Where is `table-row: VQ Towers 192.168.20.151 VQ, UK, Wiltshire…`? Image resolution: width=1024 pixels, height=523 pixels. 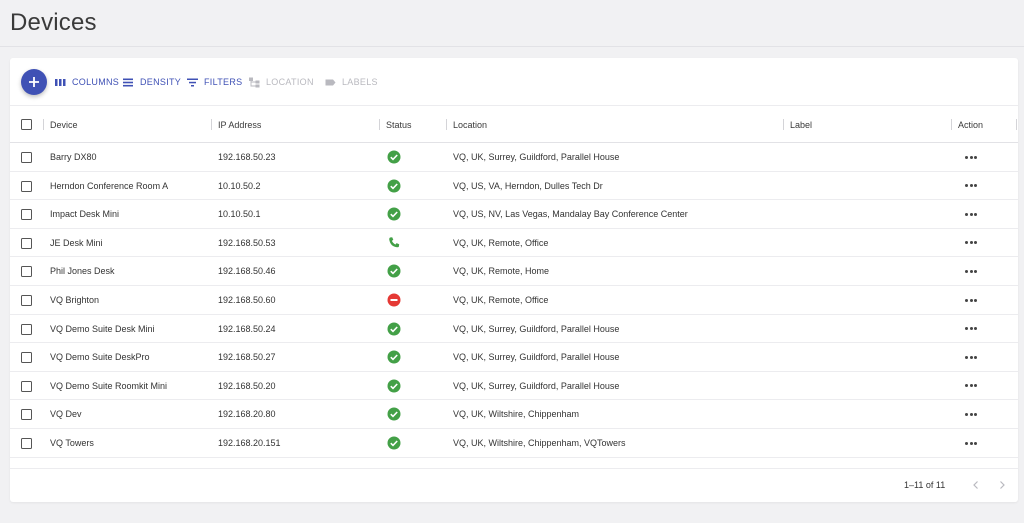
table-row: VQ Towers 192.168.20.151 VQ, UK, Wiltshire… is located at coordinates (514, 443).